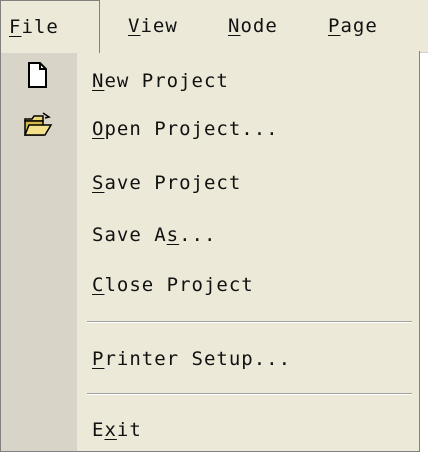  What do you see at coordinates (153, 26) in the screenshot?
I see `menu-view: View` at bounding box center [153, 26].